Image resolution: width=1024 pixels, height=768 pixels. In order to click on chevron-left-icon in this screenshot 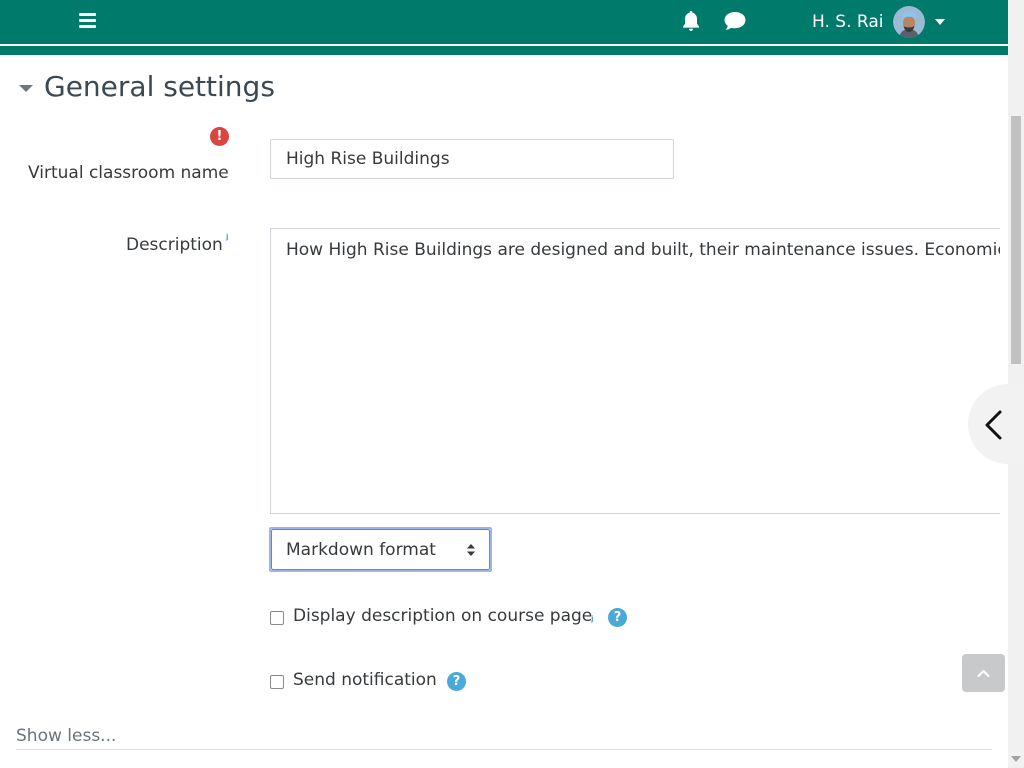, I will do `click(993, 425)`.